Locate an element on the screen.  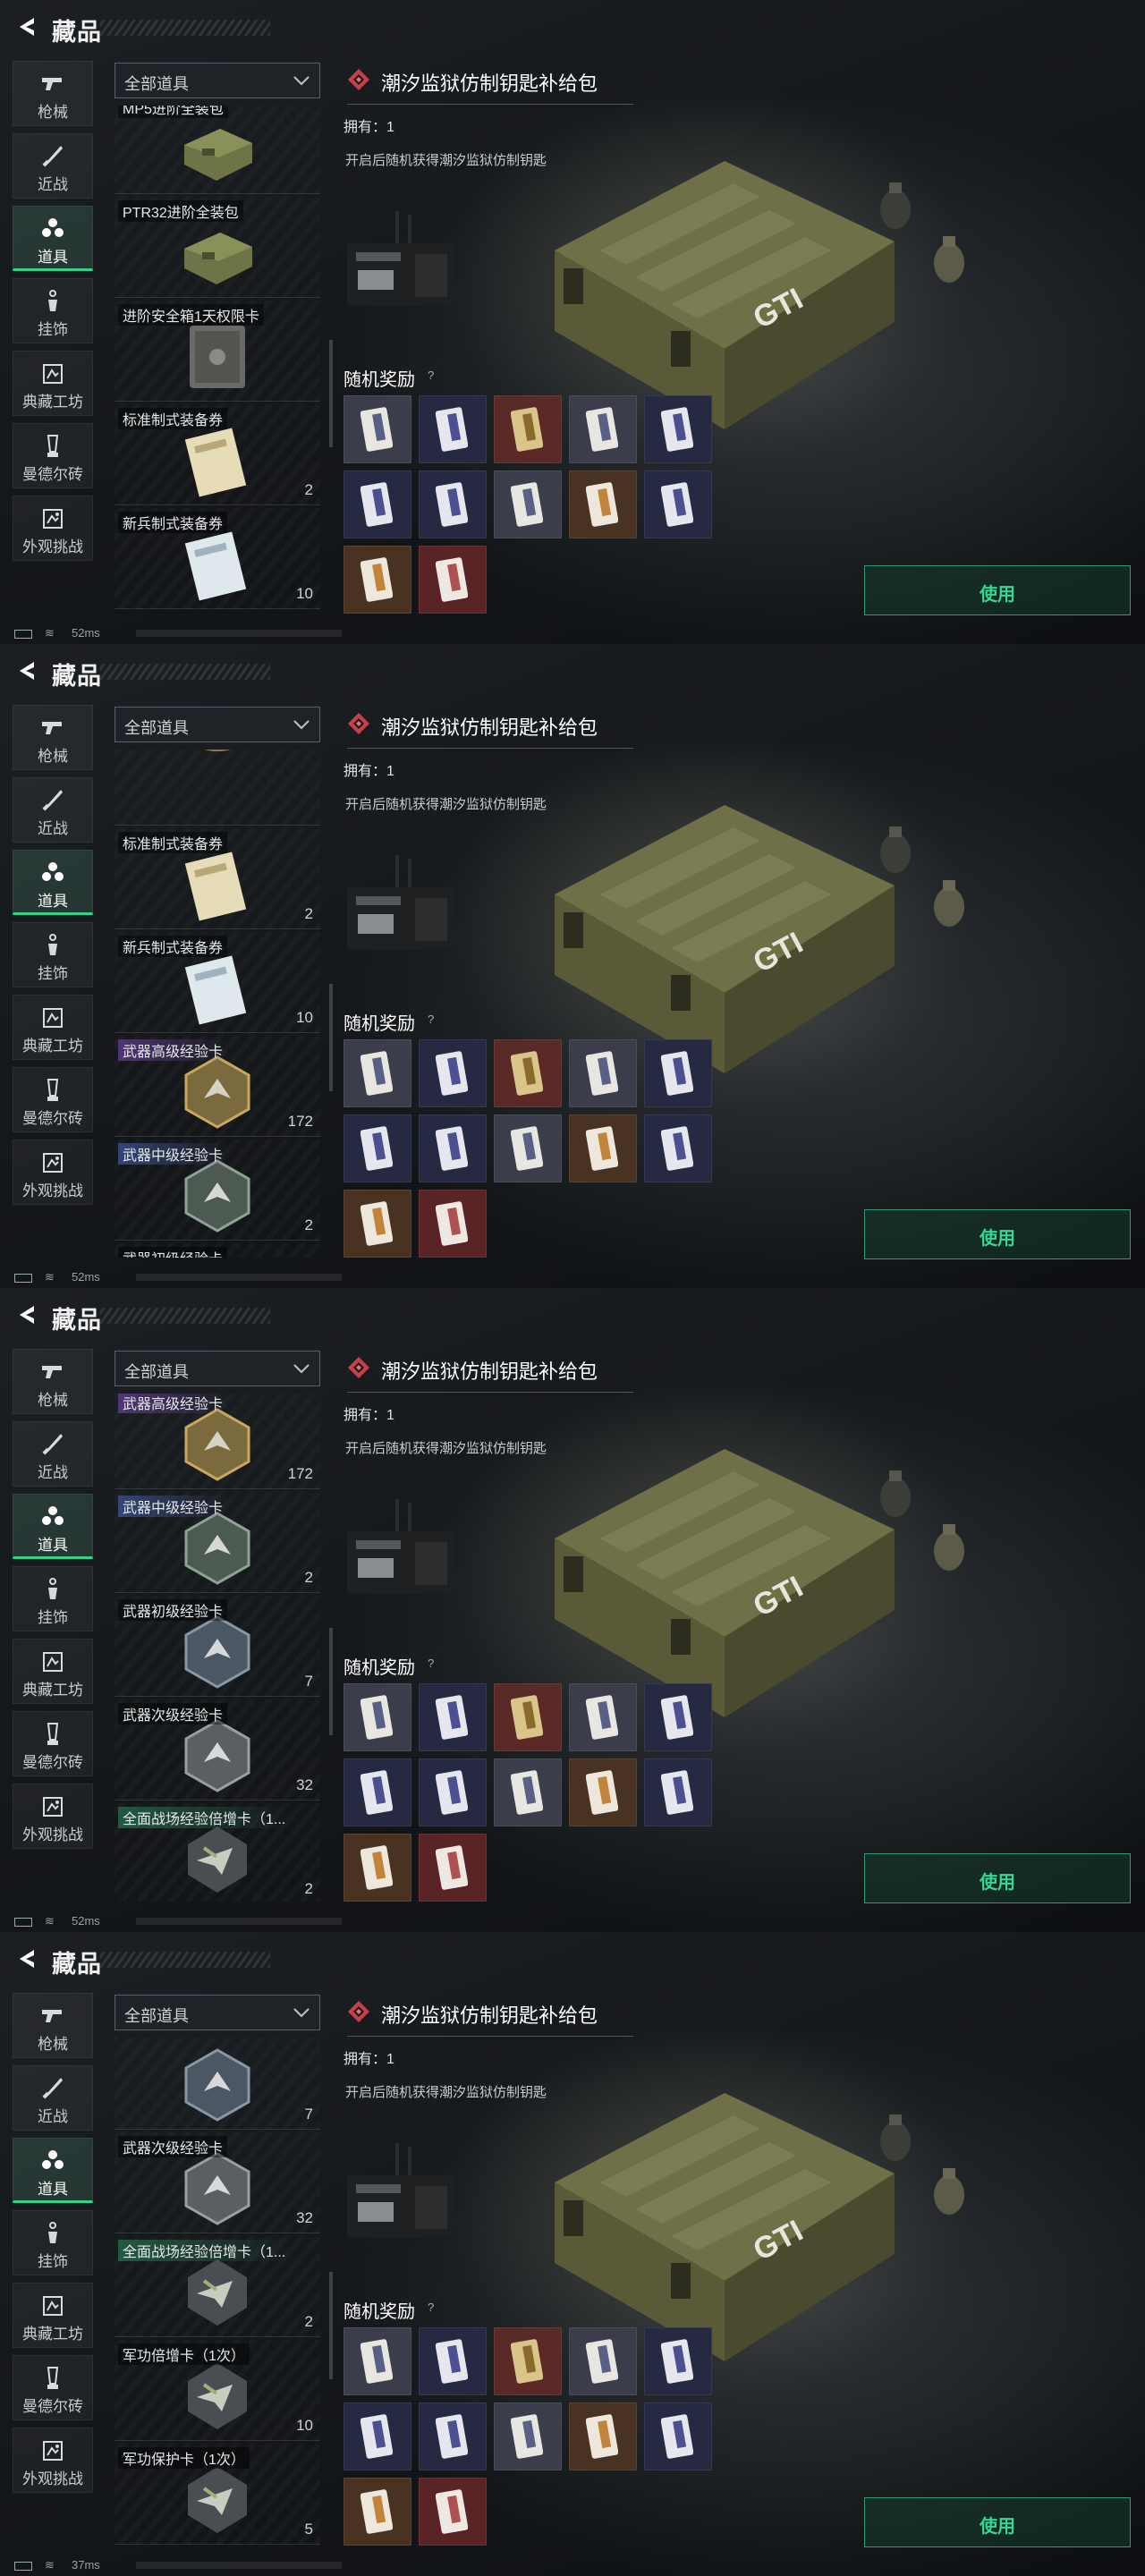
list-item: PTR32进阶全装包 is located at coordinates (217, 247).